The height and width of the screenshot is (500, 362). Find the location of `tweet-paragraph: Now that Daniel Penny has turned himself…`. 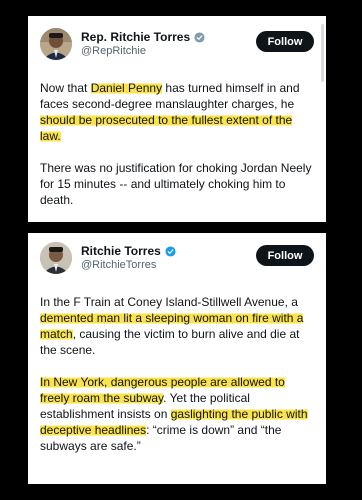

tweet-paragraph: Now that Daniel Penny has turned himself… is located at coordinates (177, 112).